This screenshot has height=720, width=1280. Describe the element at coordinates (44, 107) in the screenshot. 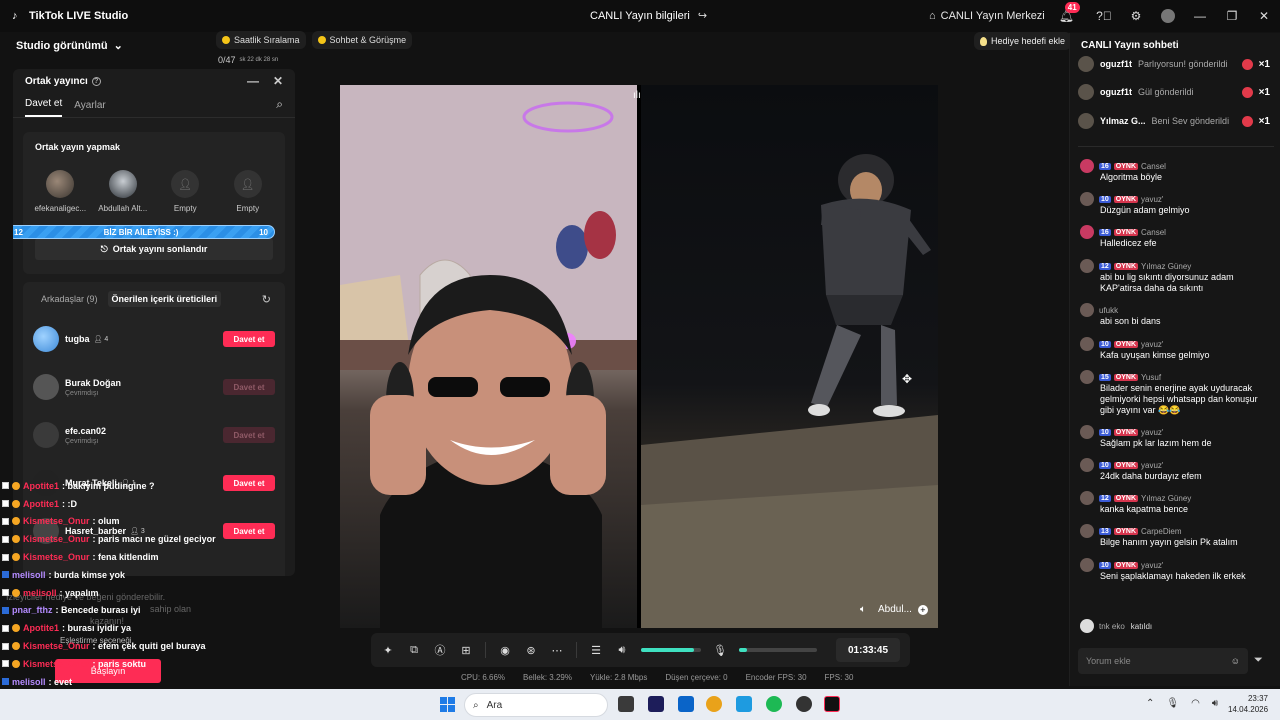

I see `tab-invite: Davet et` at that location.